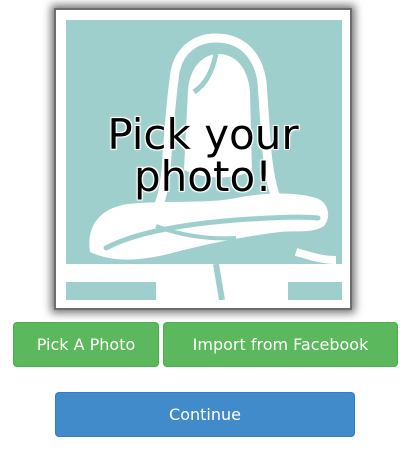 Image resolution: width=409 pixels, height=453 pixels. Describe the element at coordinates (86, 344) in the screenshot. I see `pick-a-photo-button: Pick A Photo` at that location.